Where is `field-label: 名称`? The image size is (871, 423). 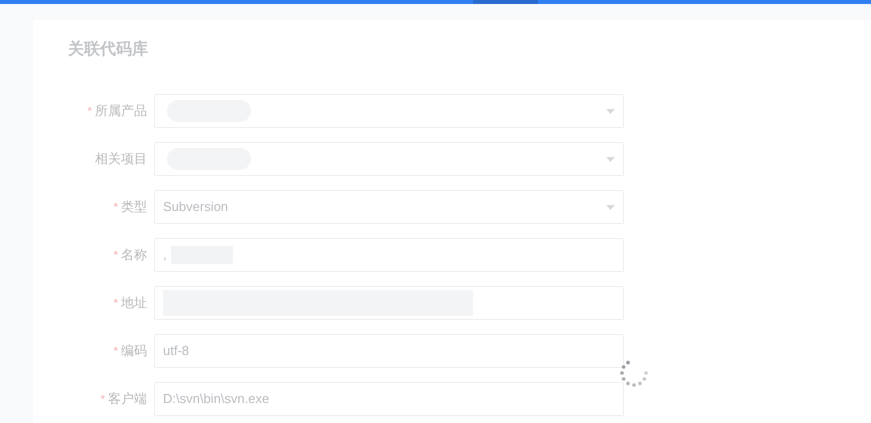 field-label: 名称 is located at coordinates (134, 255).